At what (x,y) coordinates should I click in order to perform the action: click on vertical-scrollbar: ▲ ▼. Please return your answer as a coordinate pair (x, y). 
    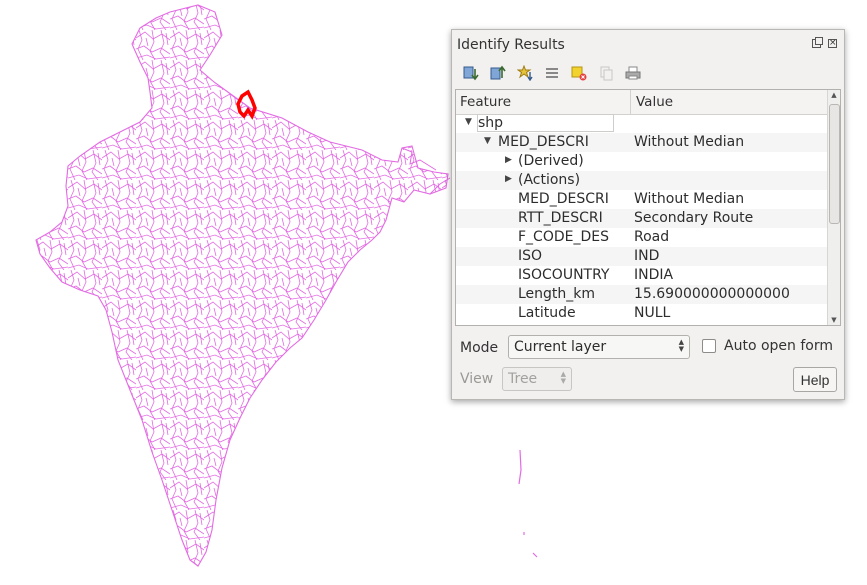
    Looking at the image, I should click on (833, 207).